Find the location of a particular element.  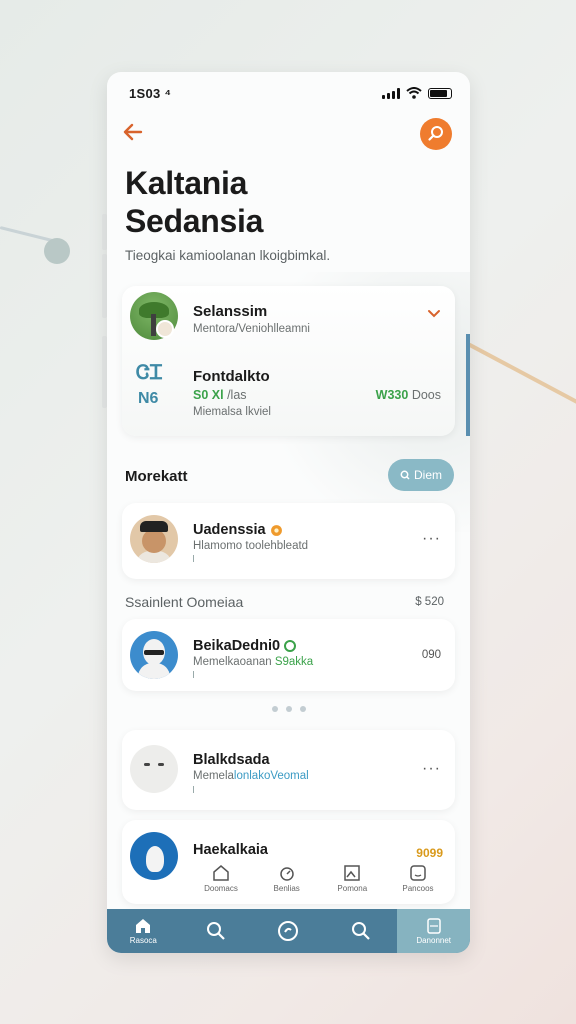

tab-search is located at coordinates (216, 931).